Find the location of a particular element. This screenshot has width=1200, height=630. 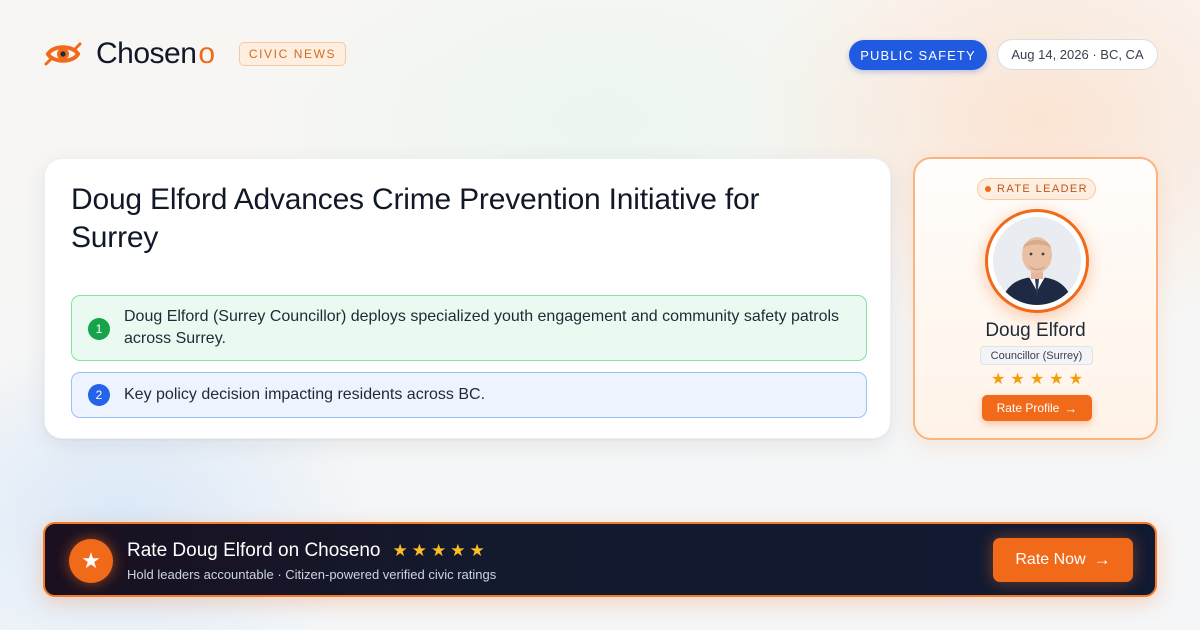

dateline-pill: Aug 14, 2026 · BC, CA is located at coordinates (1077, 54).